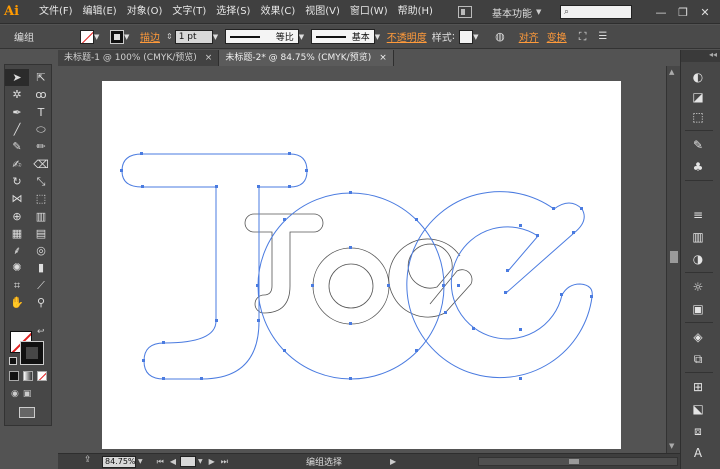 This screenshot has width=720, height=469. What do you see at coordinates (671, 72) in the screenshot?
I see `scroll-up-icon: ▲` at bounding box center [671, 72].